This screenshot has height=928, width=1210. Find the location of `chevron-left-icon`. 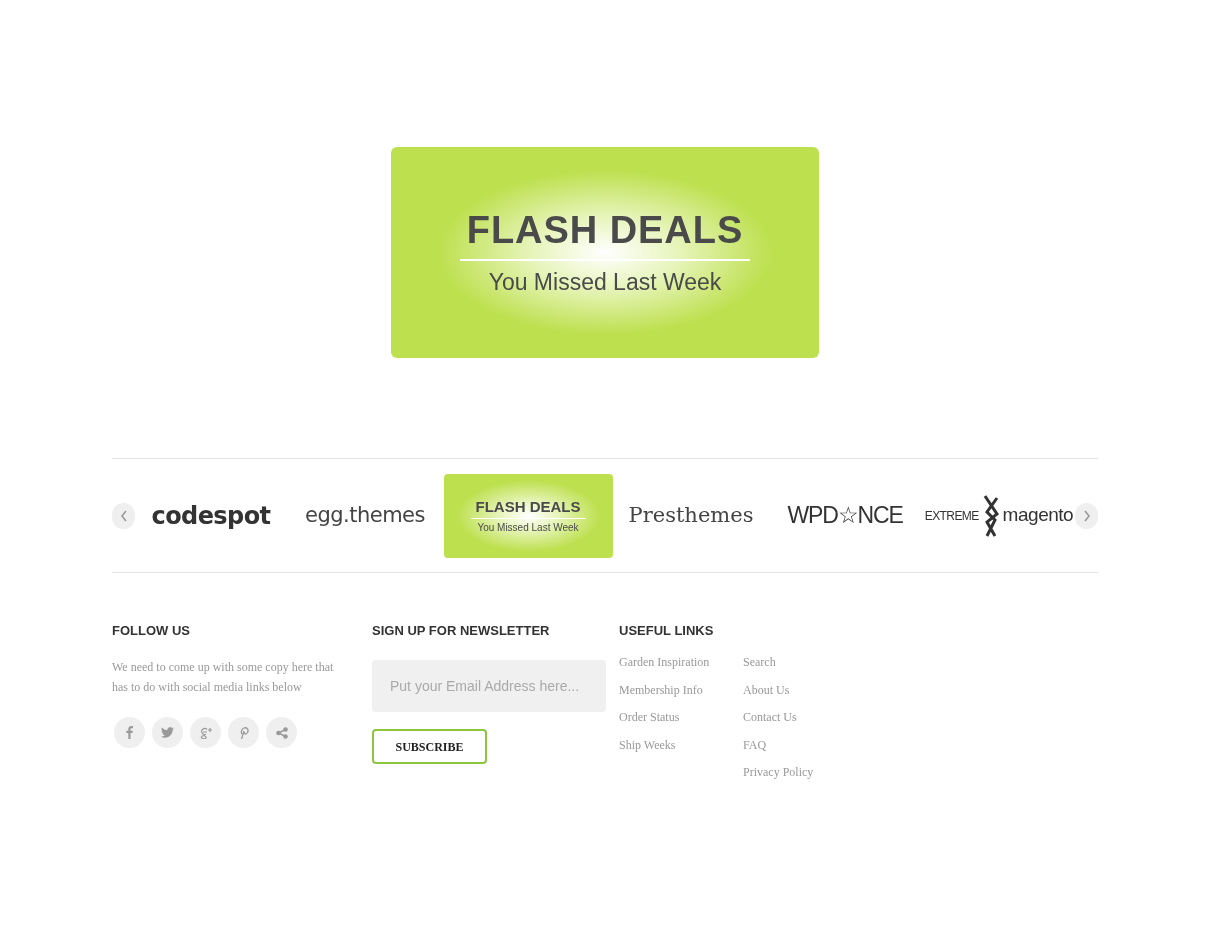

chevron-left-icon is located at coordinates (123, 515).